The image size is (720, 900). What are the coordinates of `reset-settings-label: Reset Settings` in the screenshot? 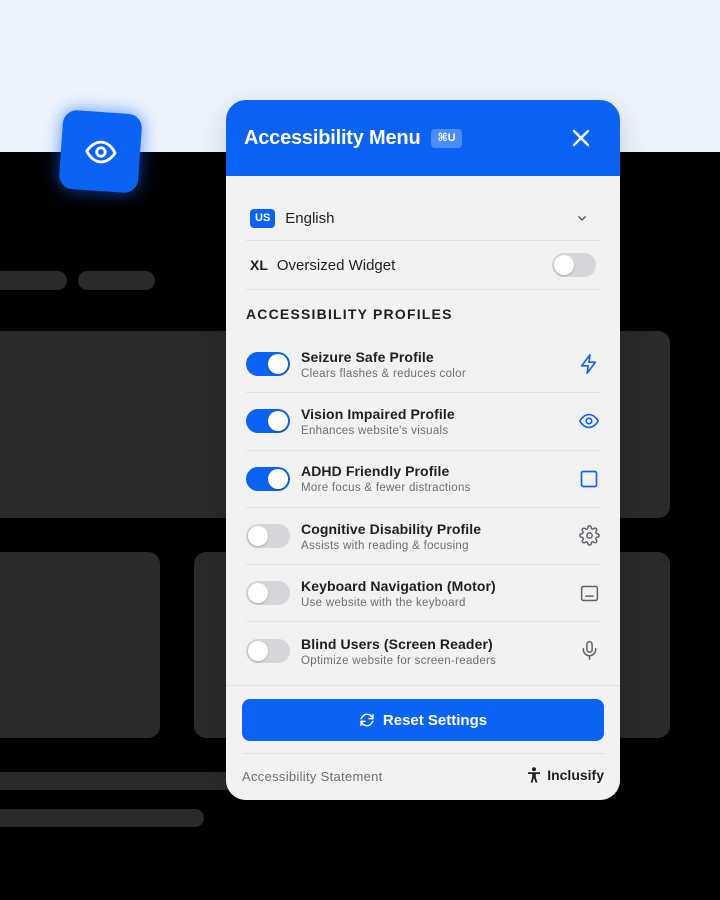 It's located at (435, 720).